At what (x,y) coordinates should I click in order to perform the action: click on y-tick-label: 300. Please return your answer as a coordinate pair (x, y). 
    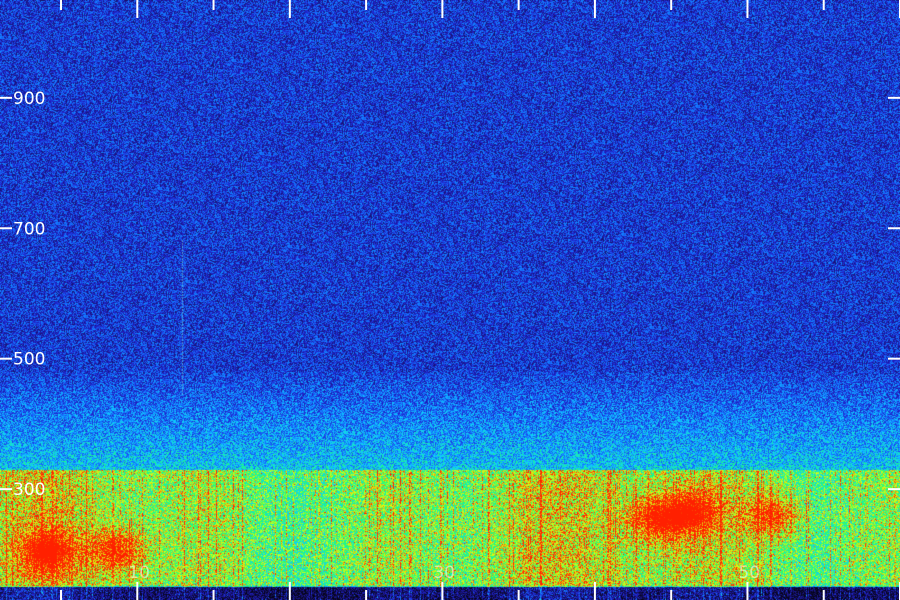
    Looking at the image, I should click on (29, 490).